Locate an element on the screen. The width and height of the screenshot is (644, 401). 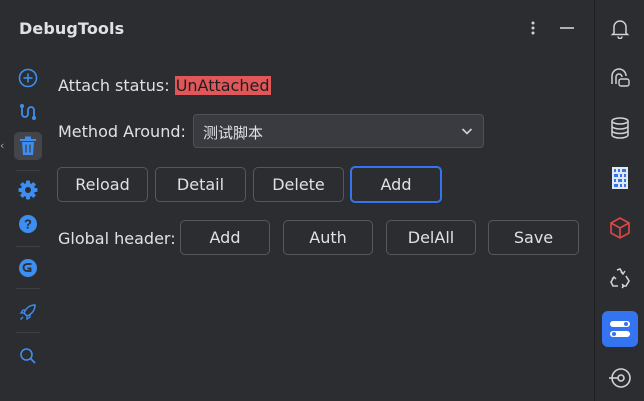
database-icon is located at coordinates (620, 128).